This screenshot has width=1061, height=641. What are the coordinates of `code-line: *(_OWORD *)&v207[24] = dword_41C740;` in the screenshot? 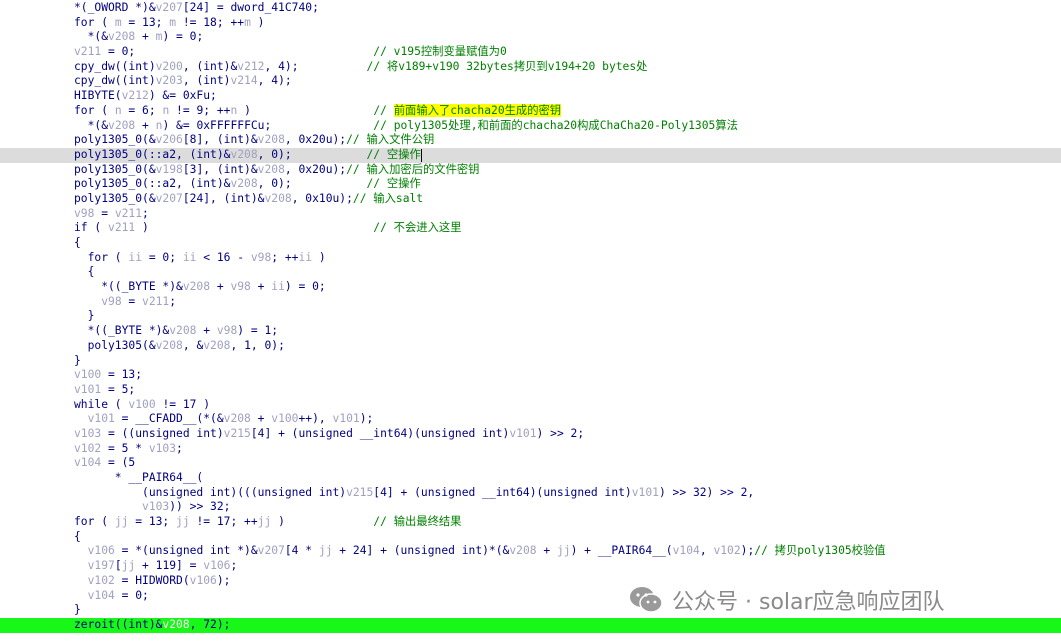 It's located at (530, 8).